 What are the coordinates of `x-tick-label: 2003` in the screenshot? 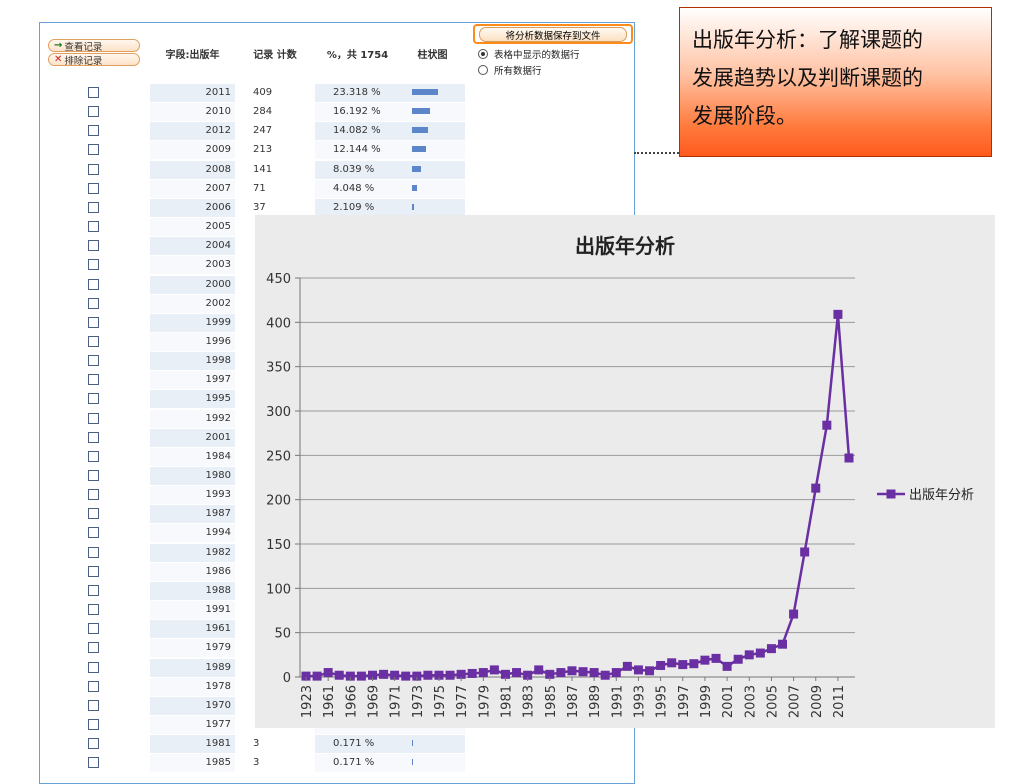 It's located at (750, 701).